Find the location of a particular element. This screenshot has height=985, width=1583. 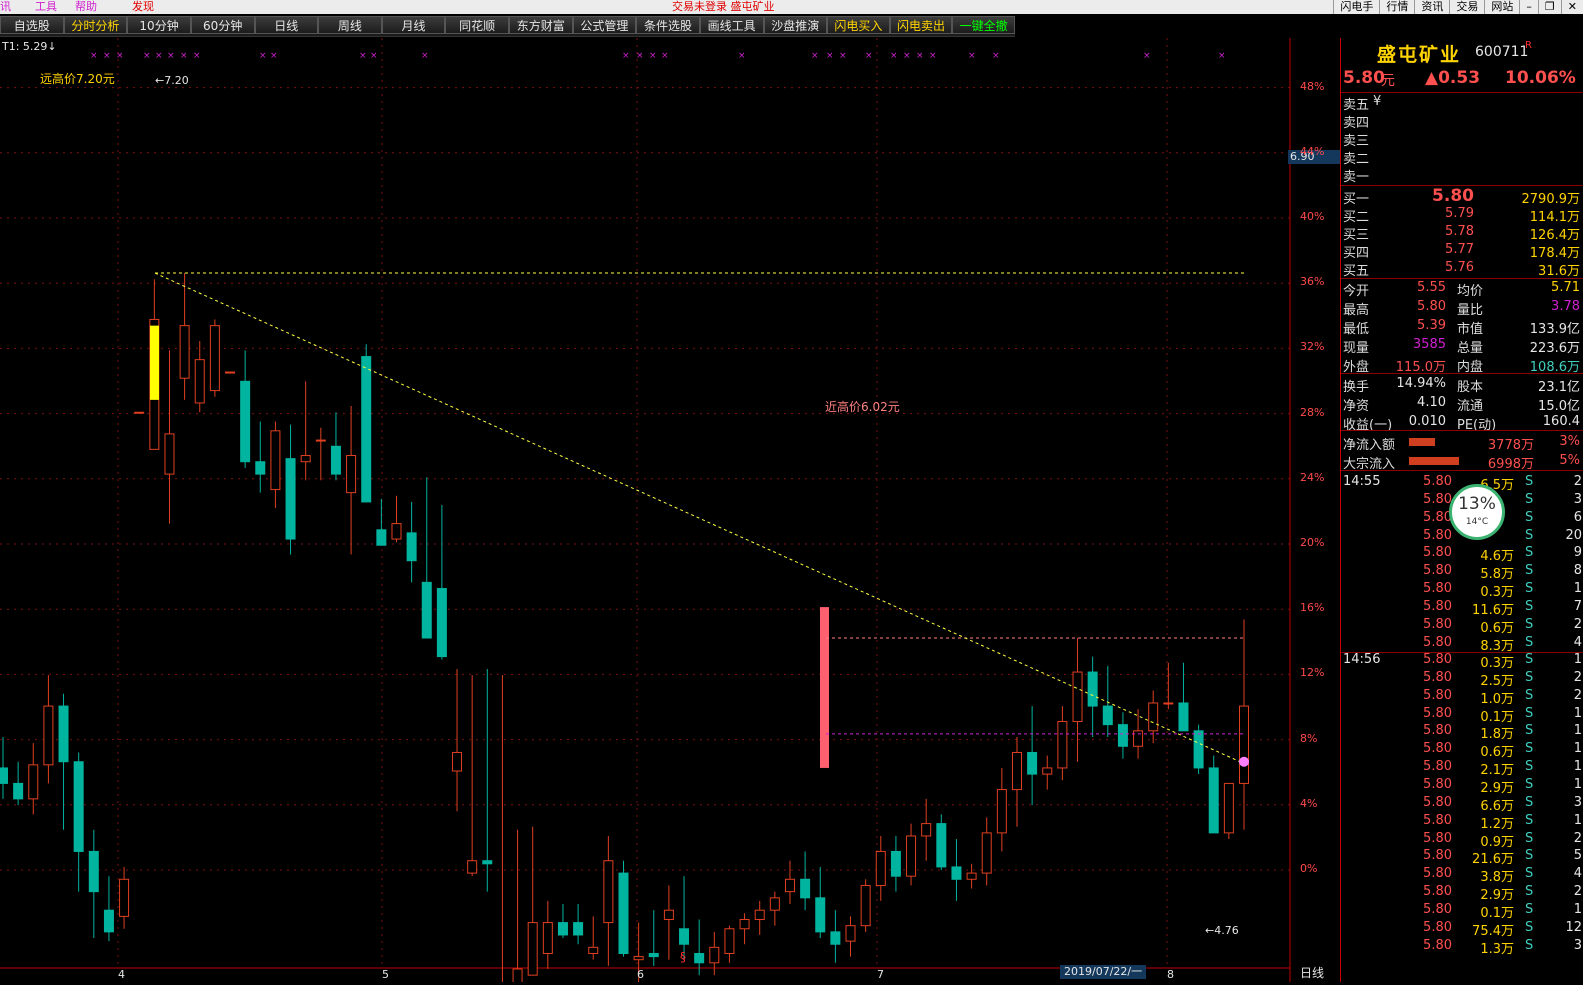

tb-eastmoney: 东方财富 is located at coordinates (541, 25).